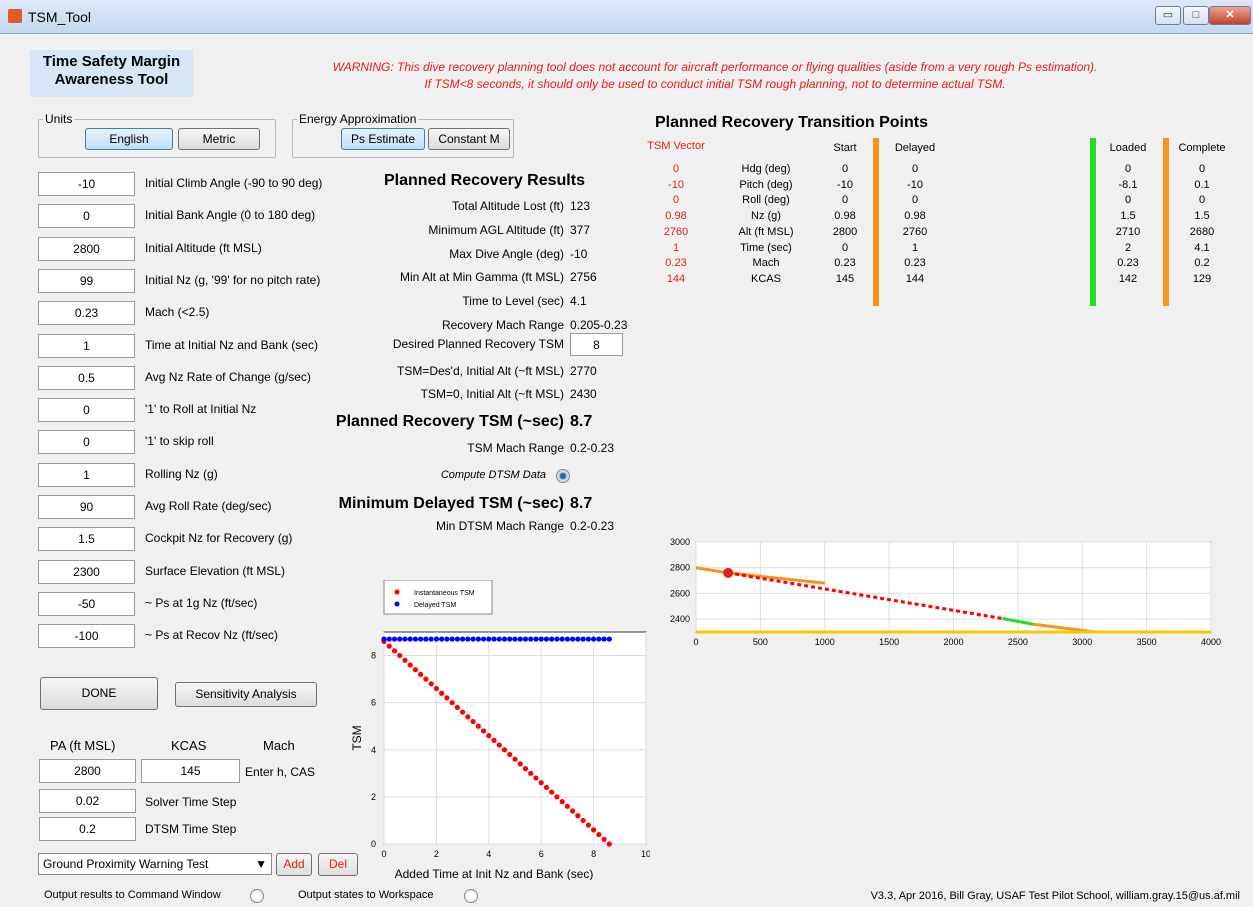 The image size is (1253, 907). What do you see at coordinates (383, 139) in the screenshot?
I see `ps-estimate-button: Ps Estimate` at bounding box center [383, 139].